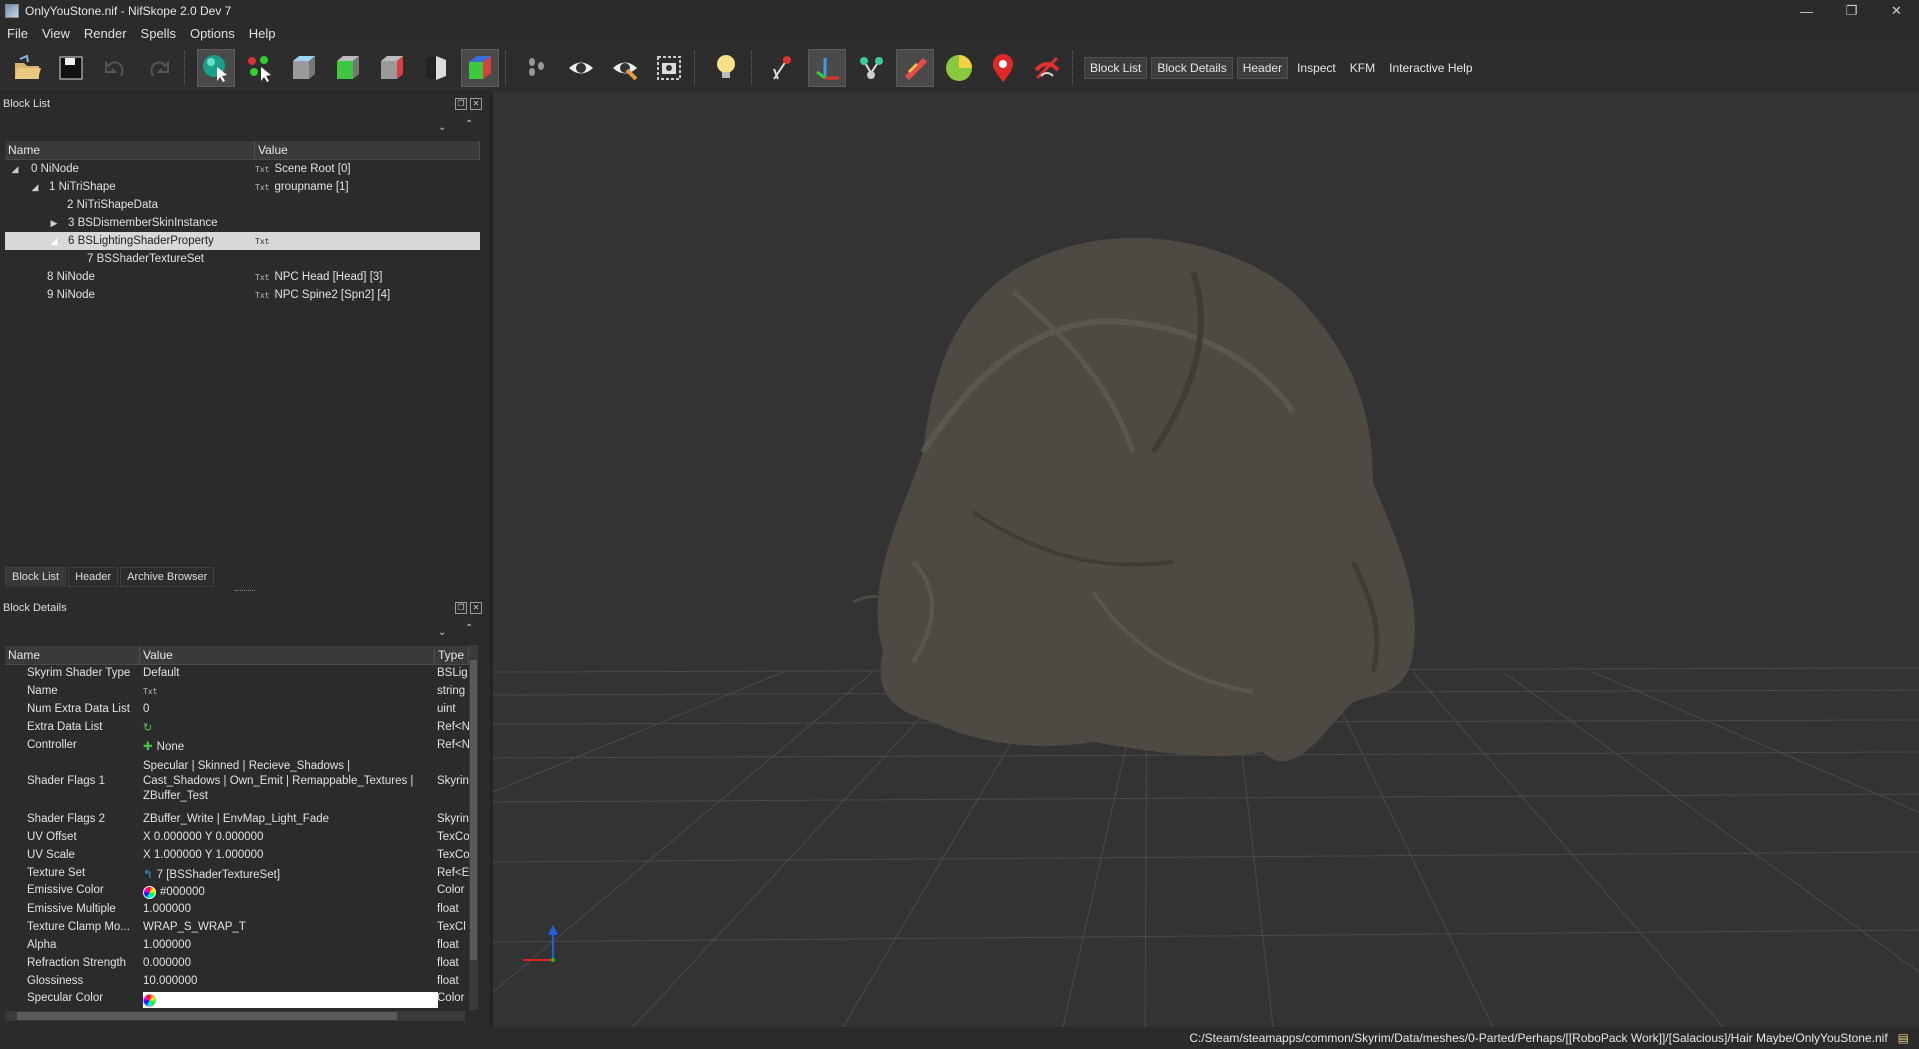 Image resolution: width=1919 pixels, height=1049 pixels. I want to click on menu-spells: Spells, so click(158, 33).